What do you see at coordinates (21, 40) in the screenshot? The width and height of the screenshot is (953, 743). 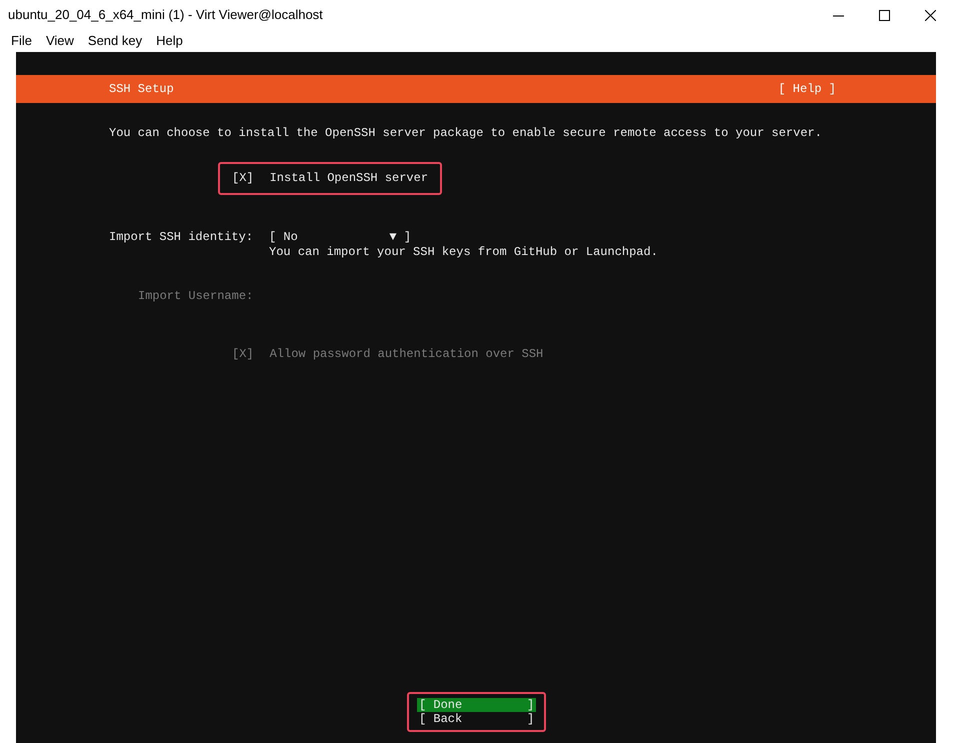 I see `menu-item: File` at bounding box center [21, 40].